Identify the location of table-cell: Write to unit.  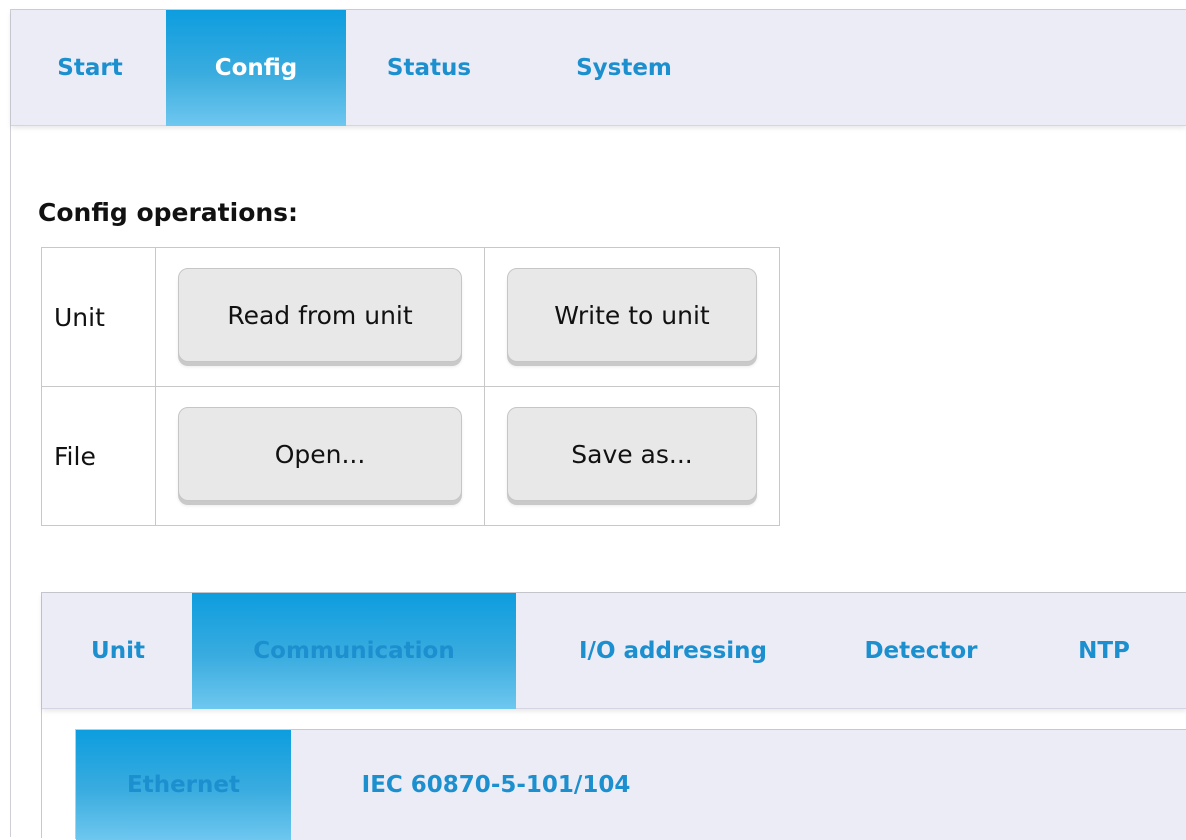
(632, 317).